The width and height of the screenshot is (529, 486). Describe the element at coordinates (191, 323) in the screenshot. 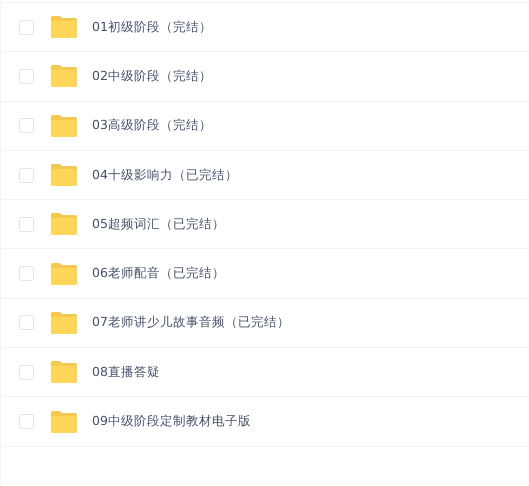

I see `folder-name: 07老师讲少儿故事音频（已完结）` at that location.